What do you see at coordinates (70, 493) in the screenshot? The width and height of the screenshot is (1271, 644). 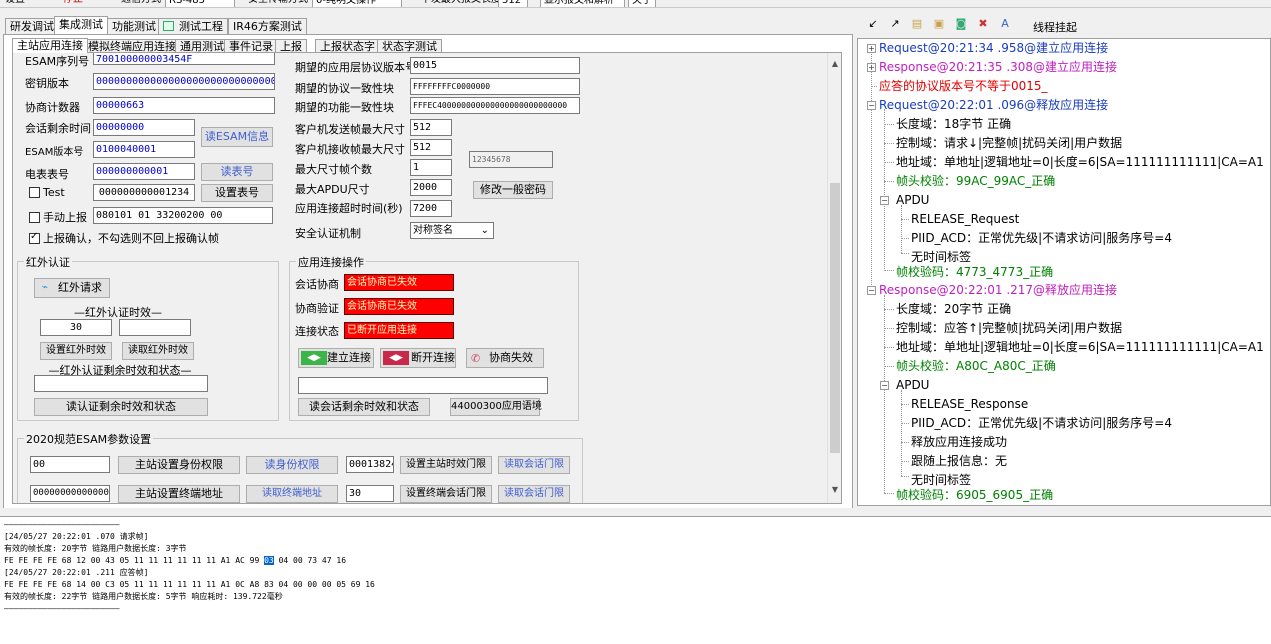 I see `terminal-address-input: 000000000000000` at bounding box center [70, 493].